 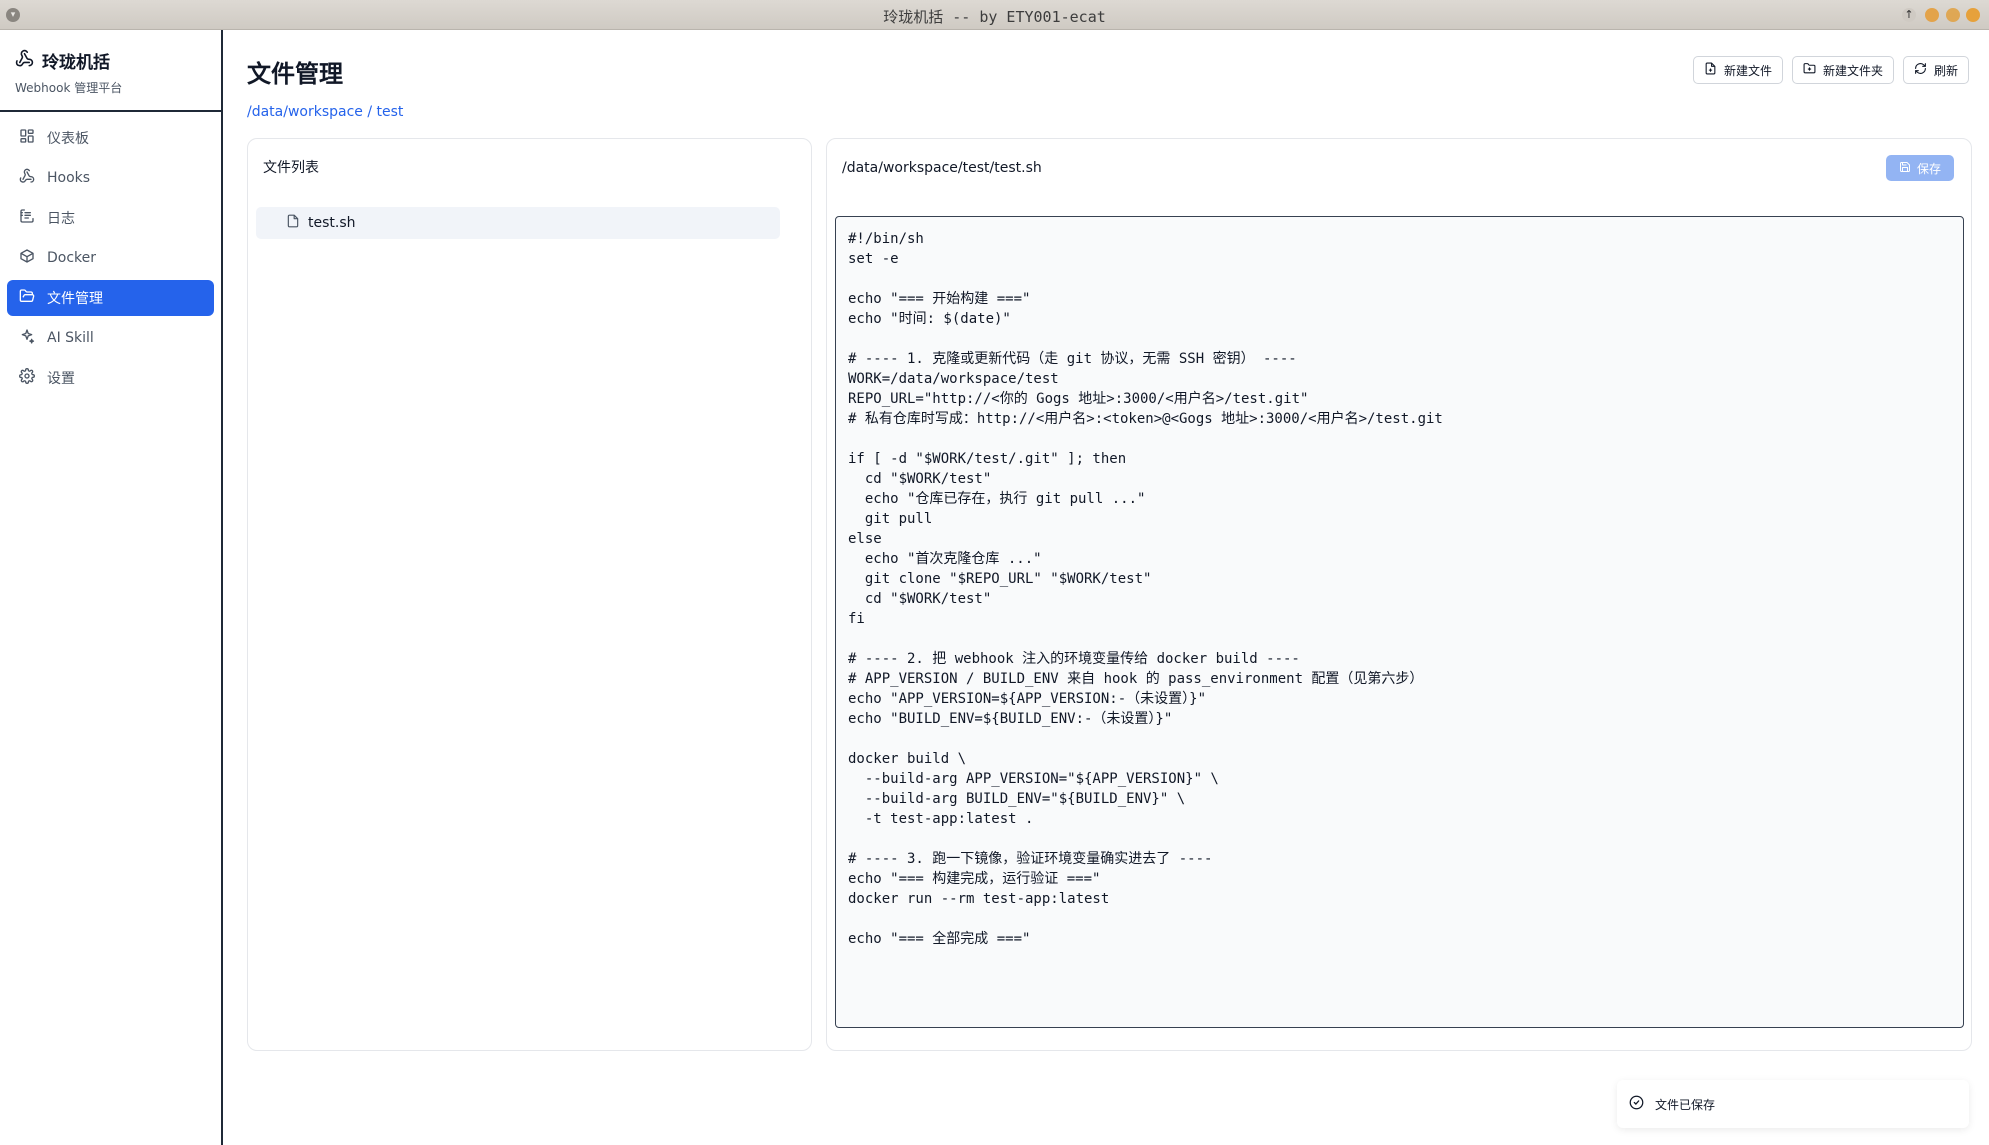 I want to click on file-name: test.sh, so click(x=332, y=223).